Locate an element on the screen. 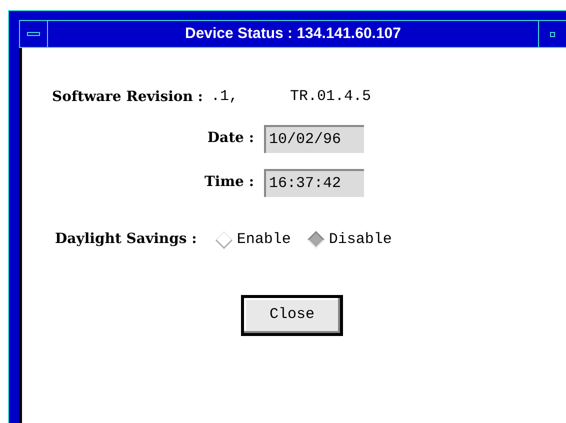 The height and width of the screenshot is (423, 566). menu-icon is located at coordinates (33, 34).